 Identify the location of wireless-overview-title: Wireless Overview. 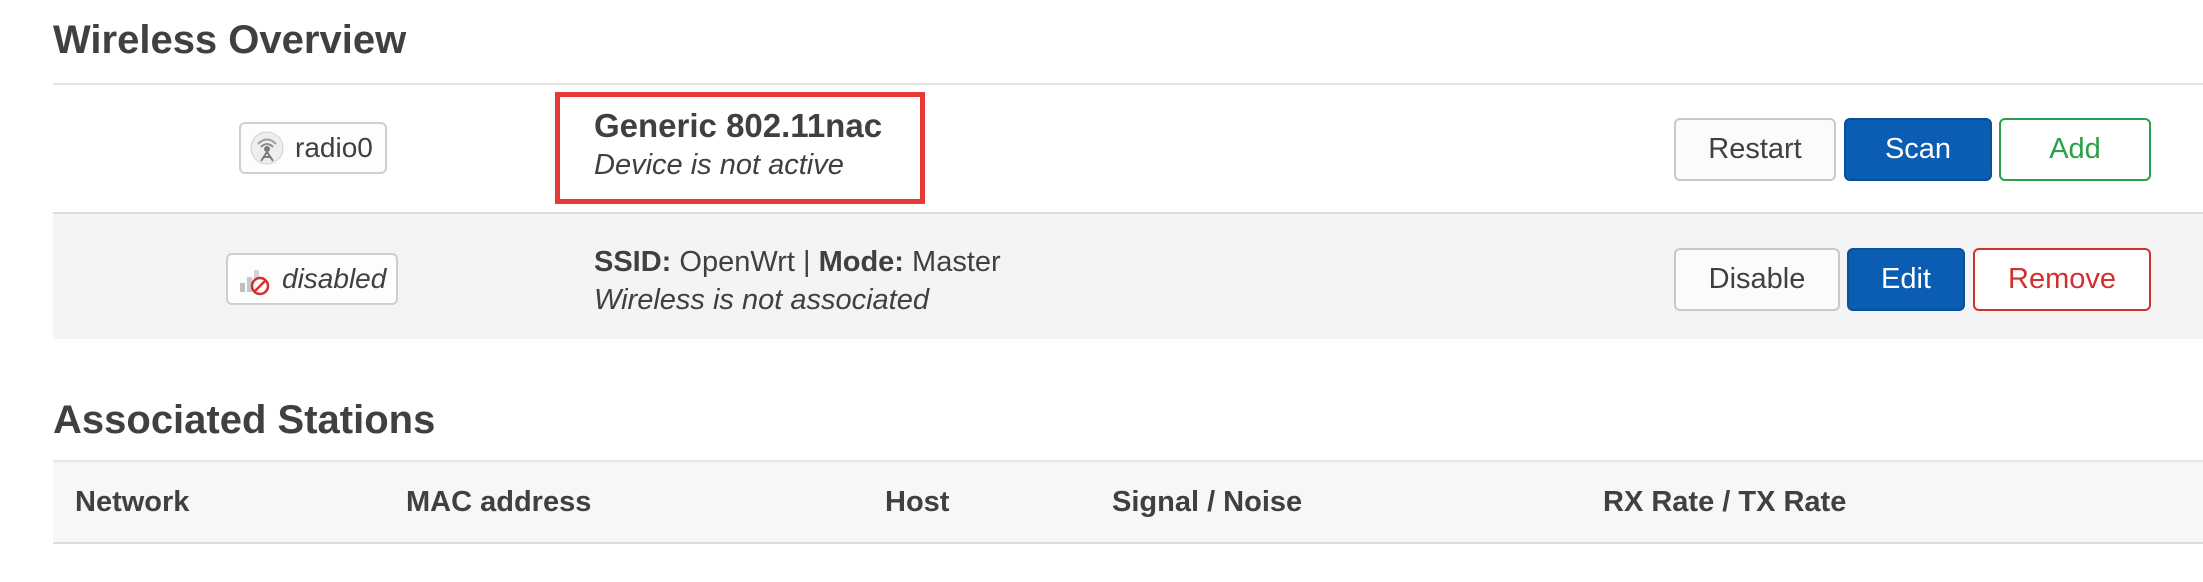
(230, 40).